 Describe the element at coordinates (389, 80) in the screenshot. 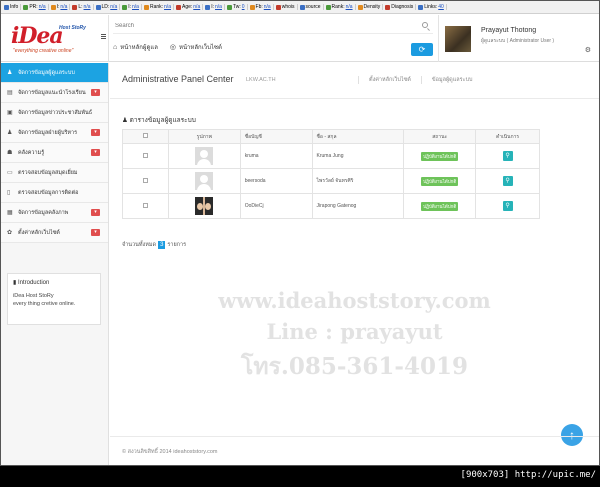

I see `breadcrumb-item: ตั้งค่าหลักเว็บไซต์` at that location.